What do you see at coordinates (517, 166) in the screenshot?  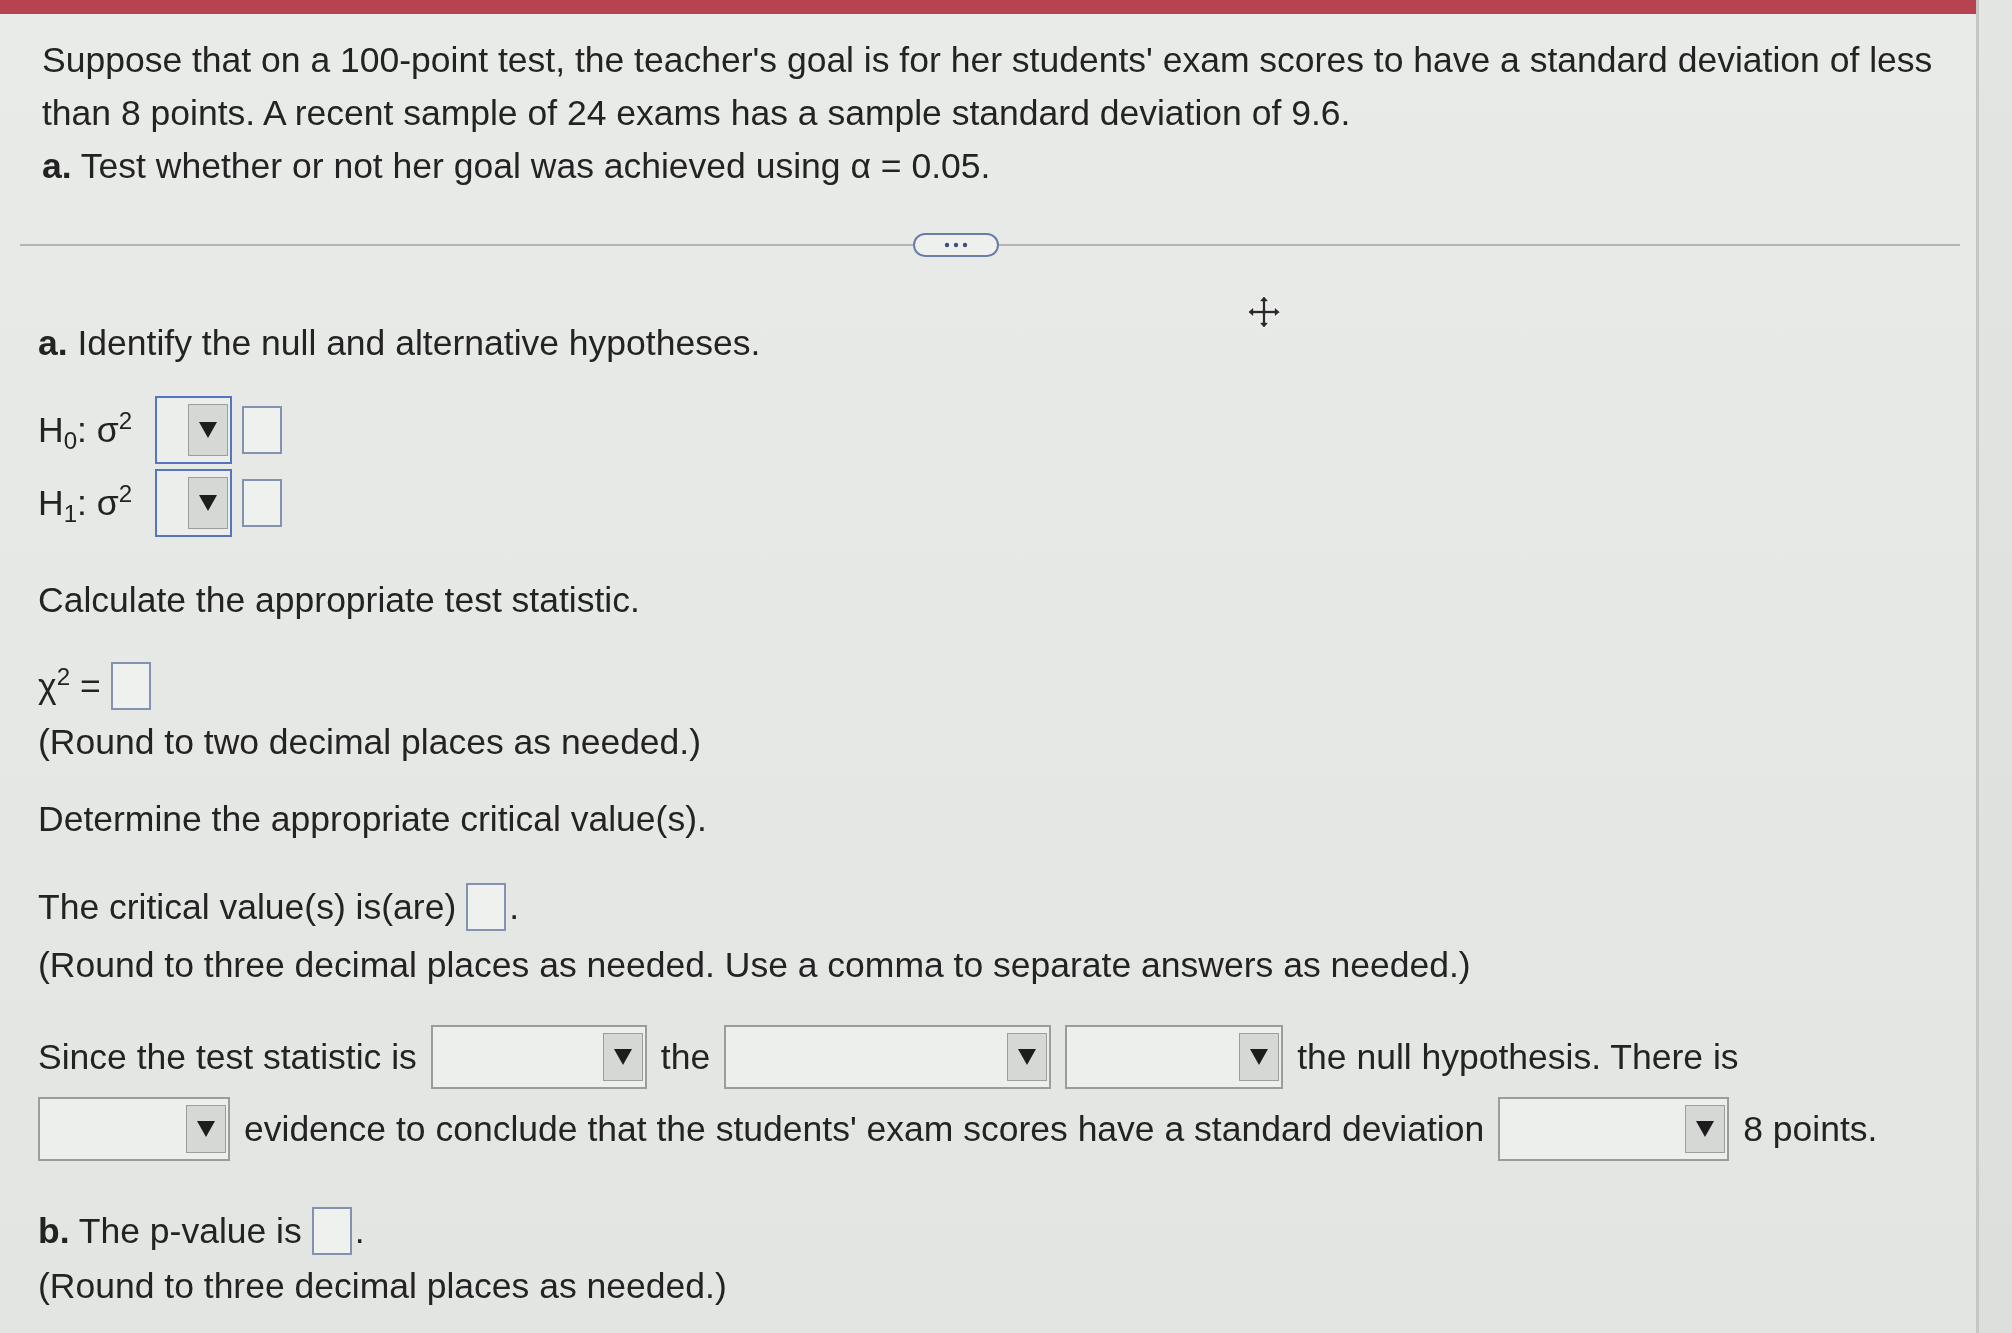 I see `problem-task: a. Test whether or not her goal was achieved using α = 0.05.` at bounding box center [517, 166].